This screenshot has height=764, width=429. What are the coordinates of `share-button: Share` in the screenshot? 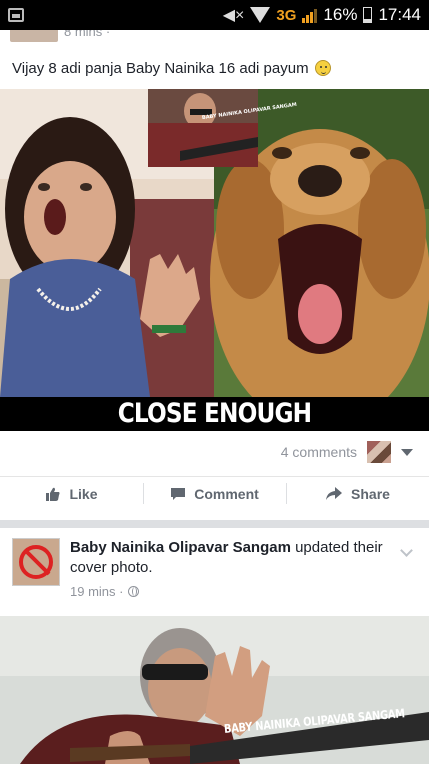 It's located at (357, 493).